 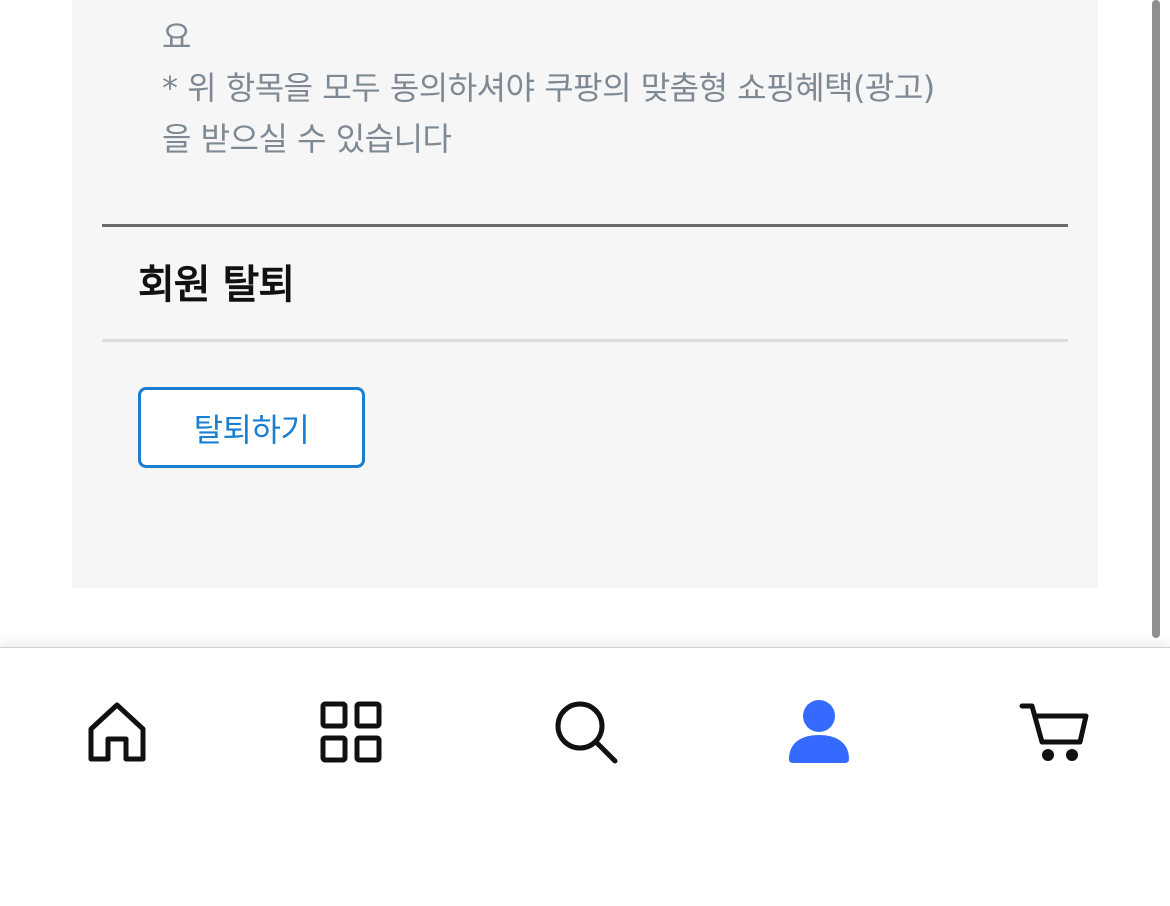 I want to click on grid-icon, so click(x=351, y=732).